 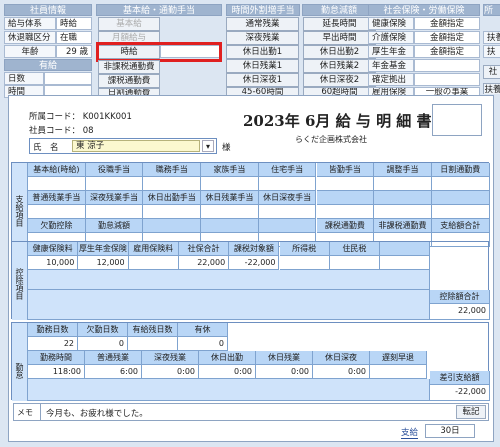 I want to click on name-dropdown-chevron-icon: ▾, so click(x=208, y=146).